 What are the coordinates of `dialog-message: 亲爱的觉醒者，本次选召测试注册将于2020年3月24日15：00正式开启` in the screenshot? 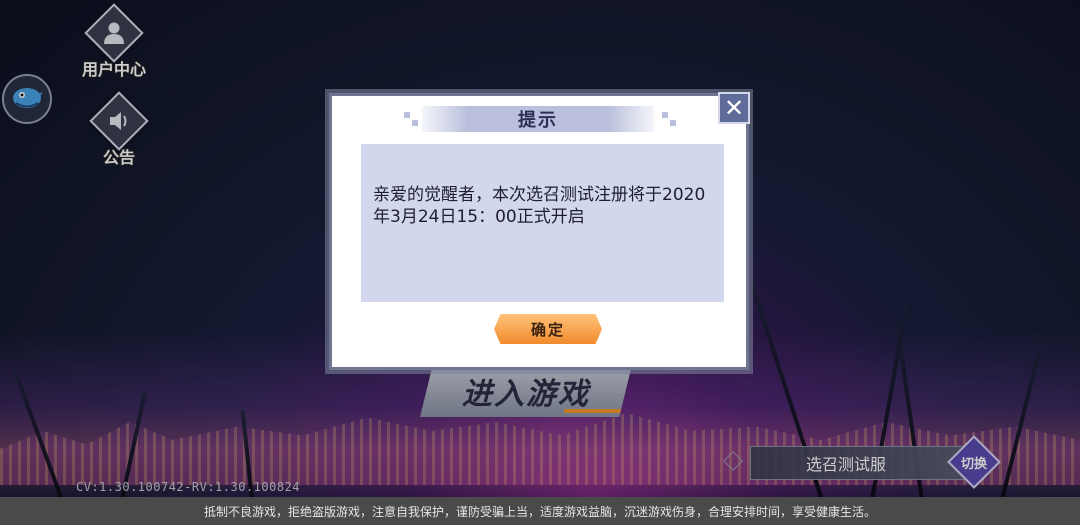 It's located at (539, 206).